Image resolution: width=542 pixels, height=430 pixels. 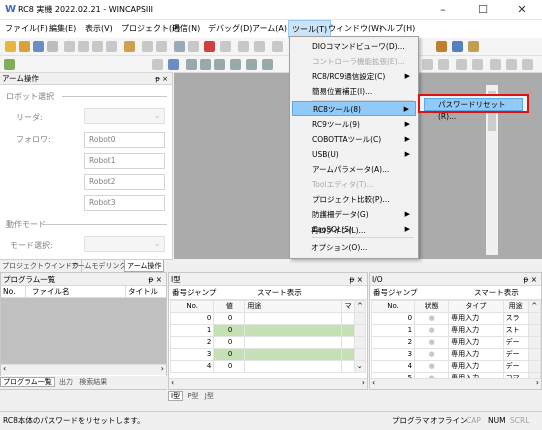 What do you see at coordinates (277, 46) in the screenshot?
I see `bookmark-icon` at bounding box center [277, 46].